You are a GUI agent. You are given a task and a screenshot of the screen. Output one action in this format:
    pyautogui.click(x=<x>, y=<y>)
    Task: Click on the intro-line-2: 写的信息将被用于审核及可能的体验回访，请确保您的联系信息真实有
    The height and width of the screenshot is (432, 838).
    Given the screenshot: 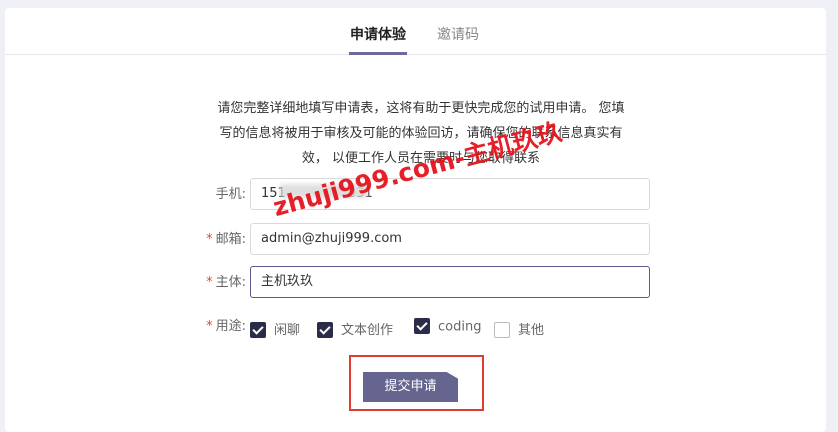 What is the action you would take?
    pyautogui.click(x=421, y=133)
    